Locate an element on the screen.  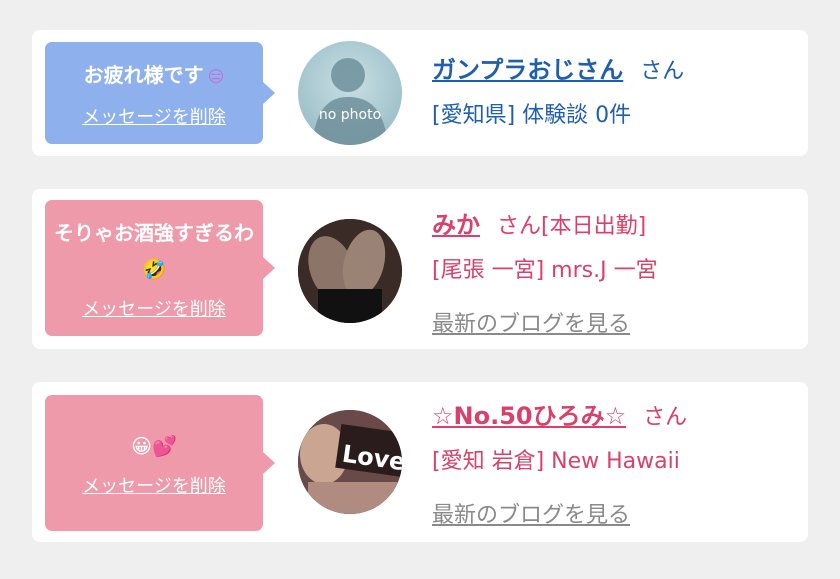
message-bubble: 😀💕 メッセージを削除 is located at coordinates (160, 463).